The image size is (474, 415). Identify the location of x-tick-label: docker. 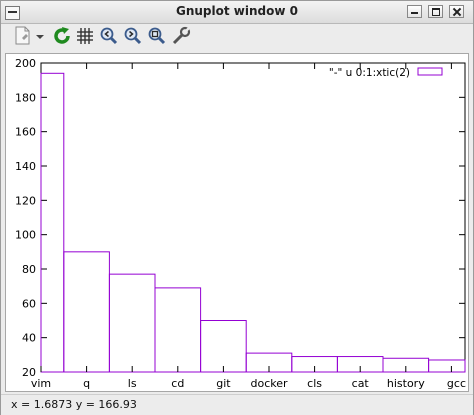
(269, 383).